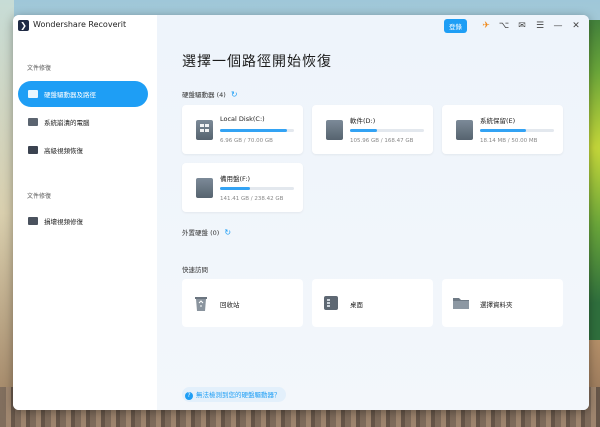 The image size is (600, 427). What do you see at coordinates (558, 26) in the screenshot?
I see `minimize-icon: —` at bounding box center [558, 26].